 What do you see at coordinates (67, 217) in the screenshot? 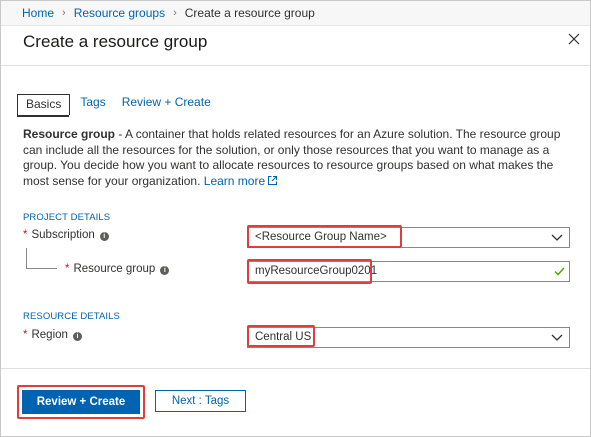
I see `project-details-heading: PROJECT DETAILS` at bounding box center [67, 217].